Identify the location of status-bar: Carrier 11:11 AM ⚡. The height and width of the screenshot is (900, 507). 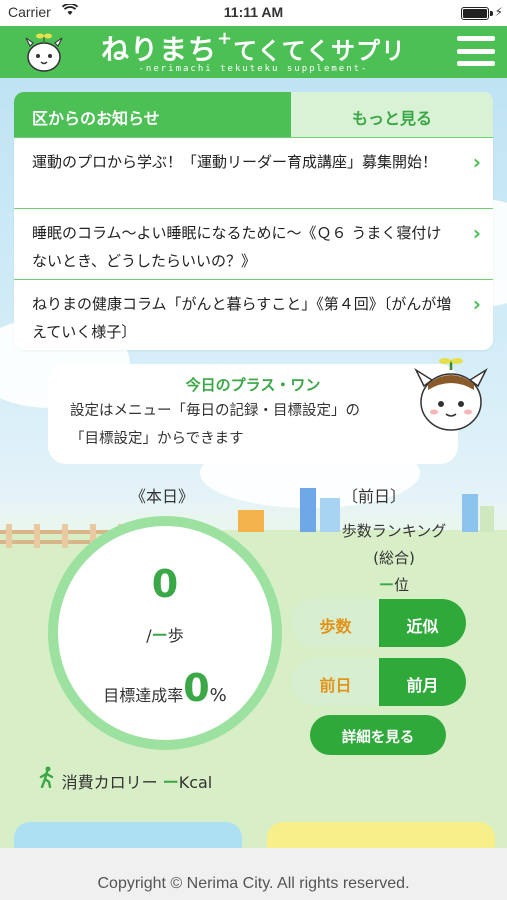
(253, 13).